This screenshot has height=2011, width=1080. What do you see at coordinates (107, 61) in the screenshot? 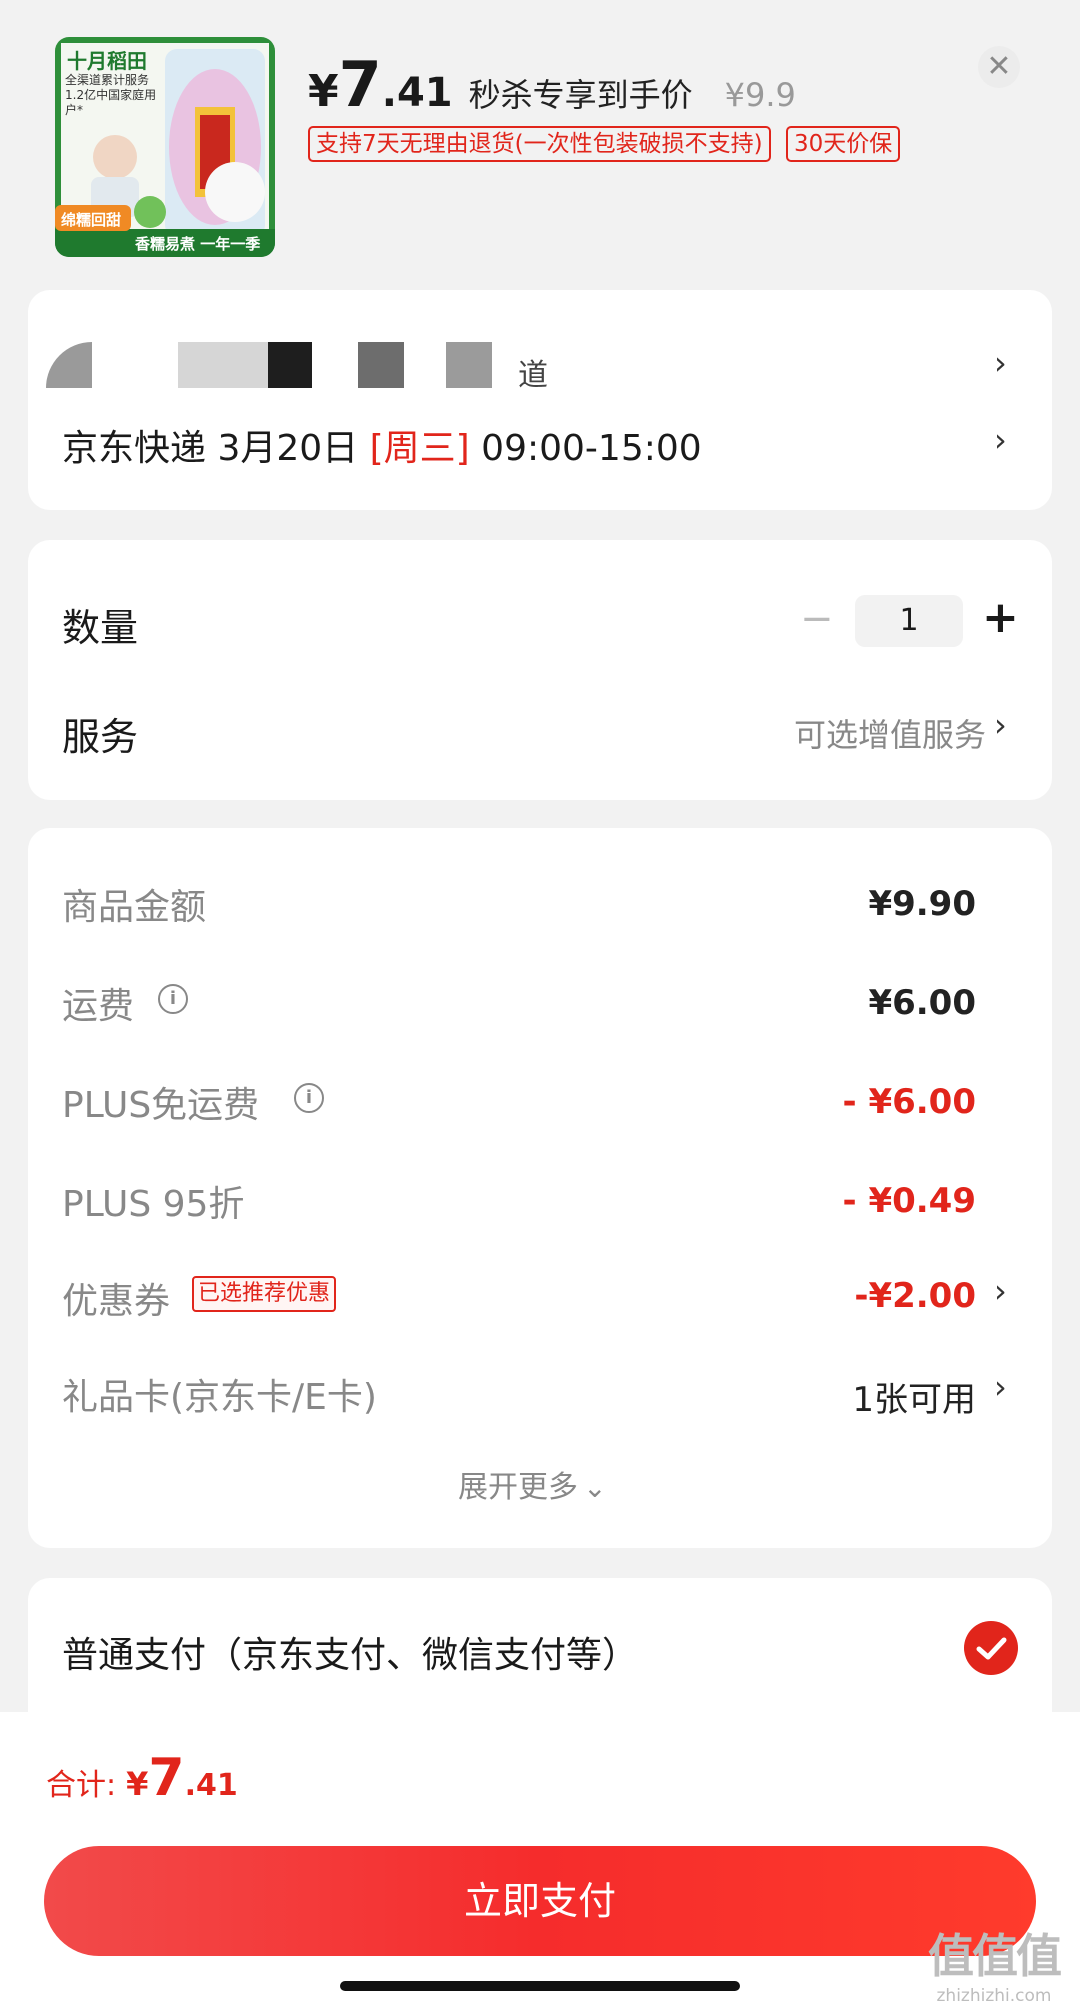
I see `thumb-brand: 十月稻田` at bounding box center [107, 61].